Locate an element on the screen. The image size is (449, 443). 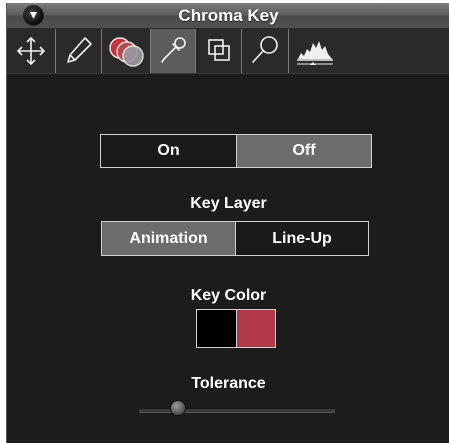
key-layer-label: Key Layer is located at coordinates (228, 203).